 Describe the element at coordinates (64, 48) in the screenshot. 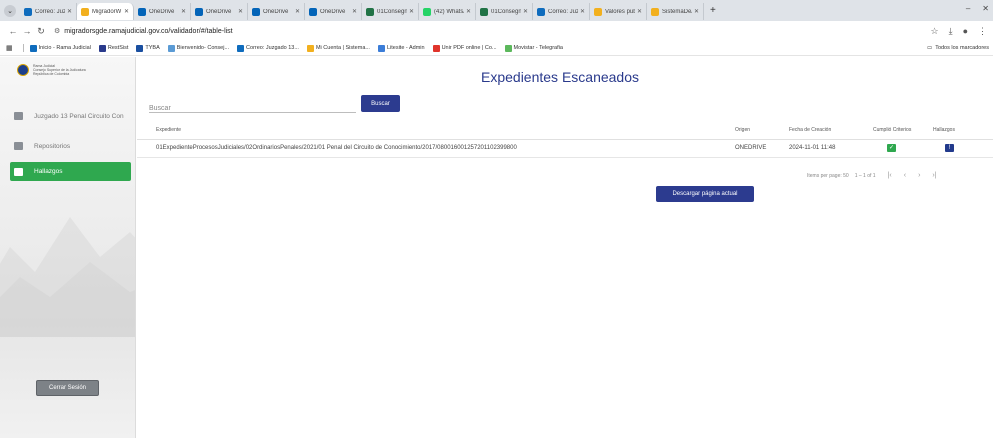

I see `bookmark-label: Inicio - Rama Judicial` at that location.